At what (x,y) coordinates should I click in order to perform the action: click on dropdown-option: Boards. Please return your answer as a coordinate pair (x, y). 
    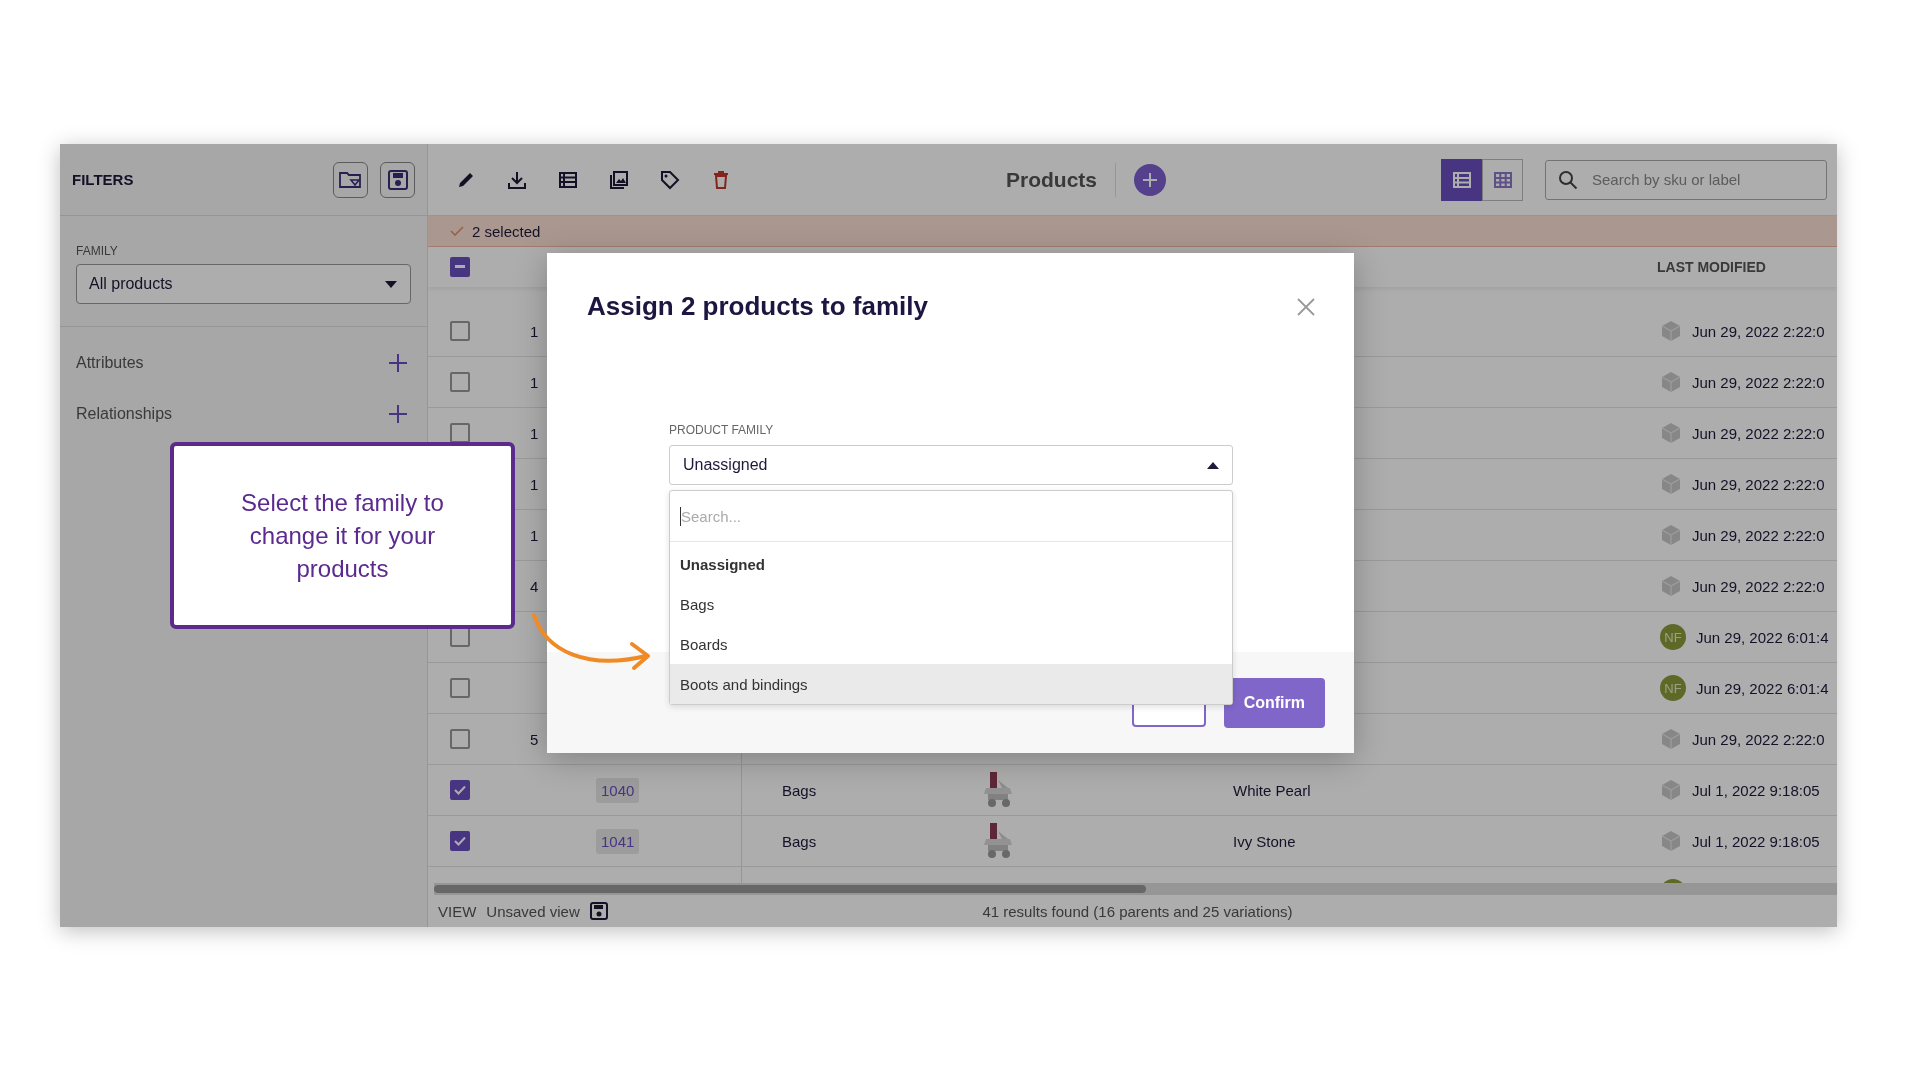
    Looking at the image, I should click on (951, 644).